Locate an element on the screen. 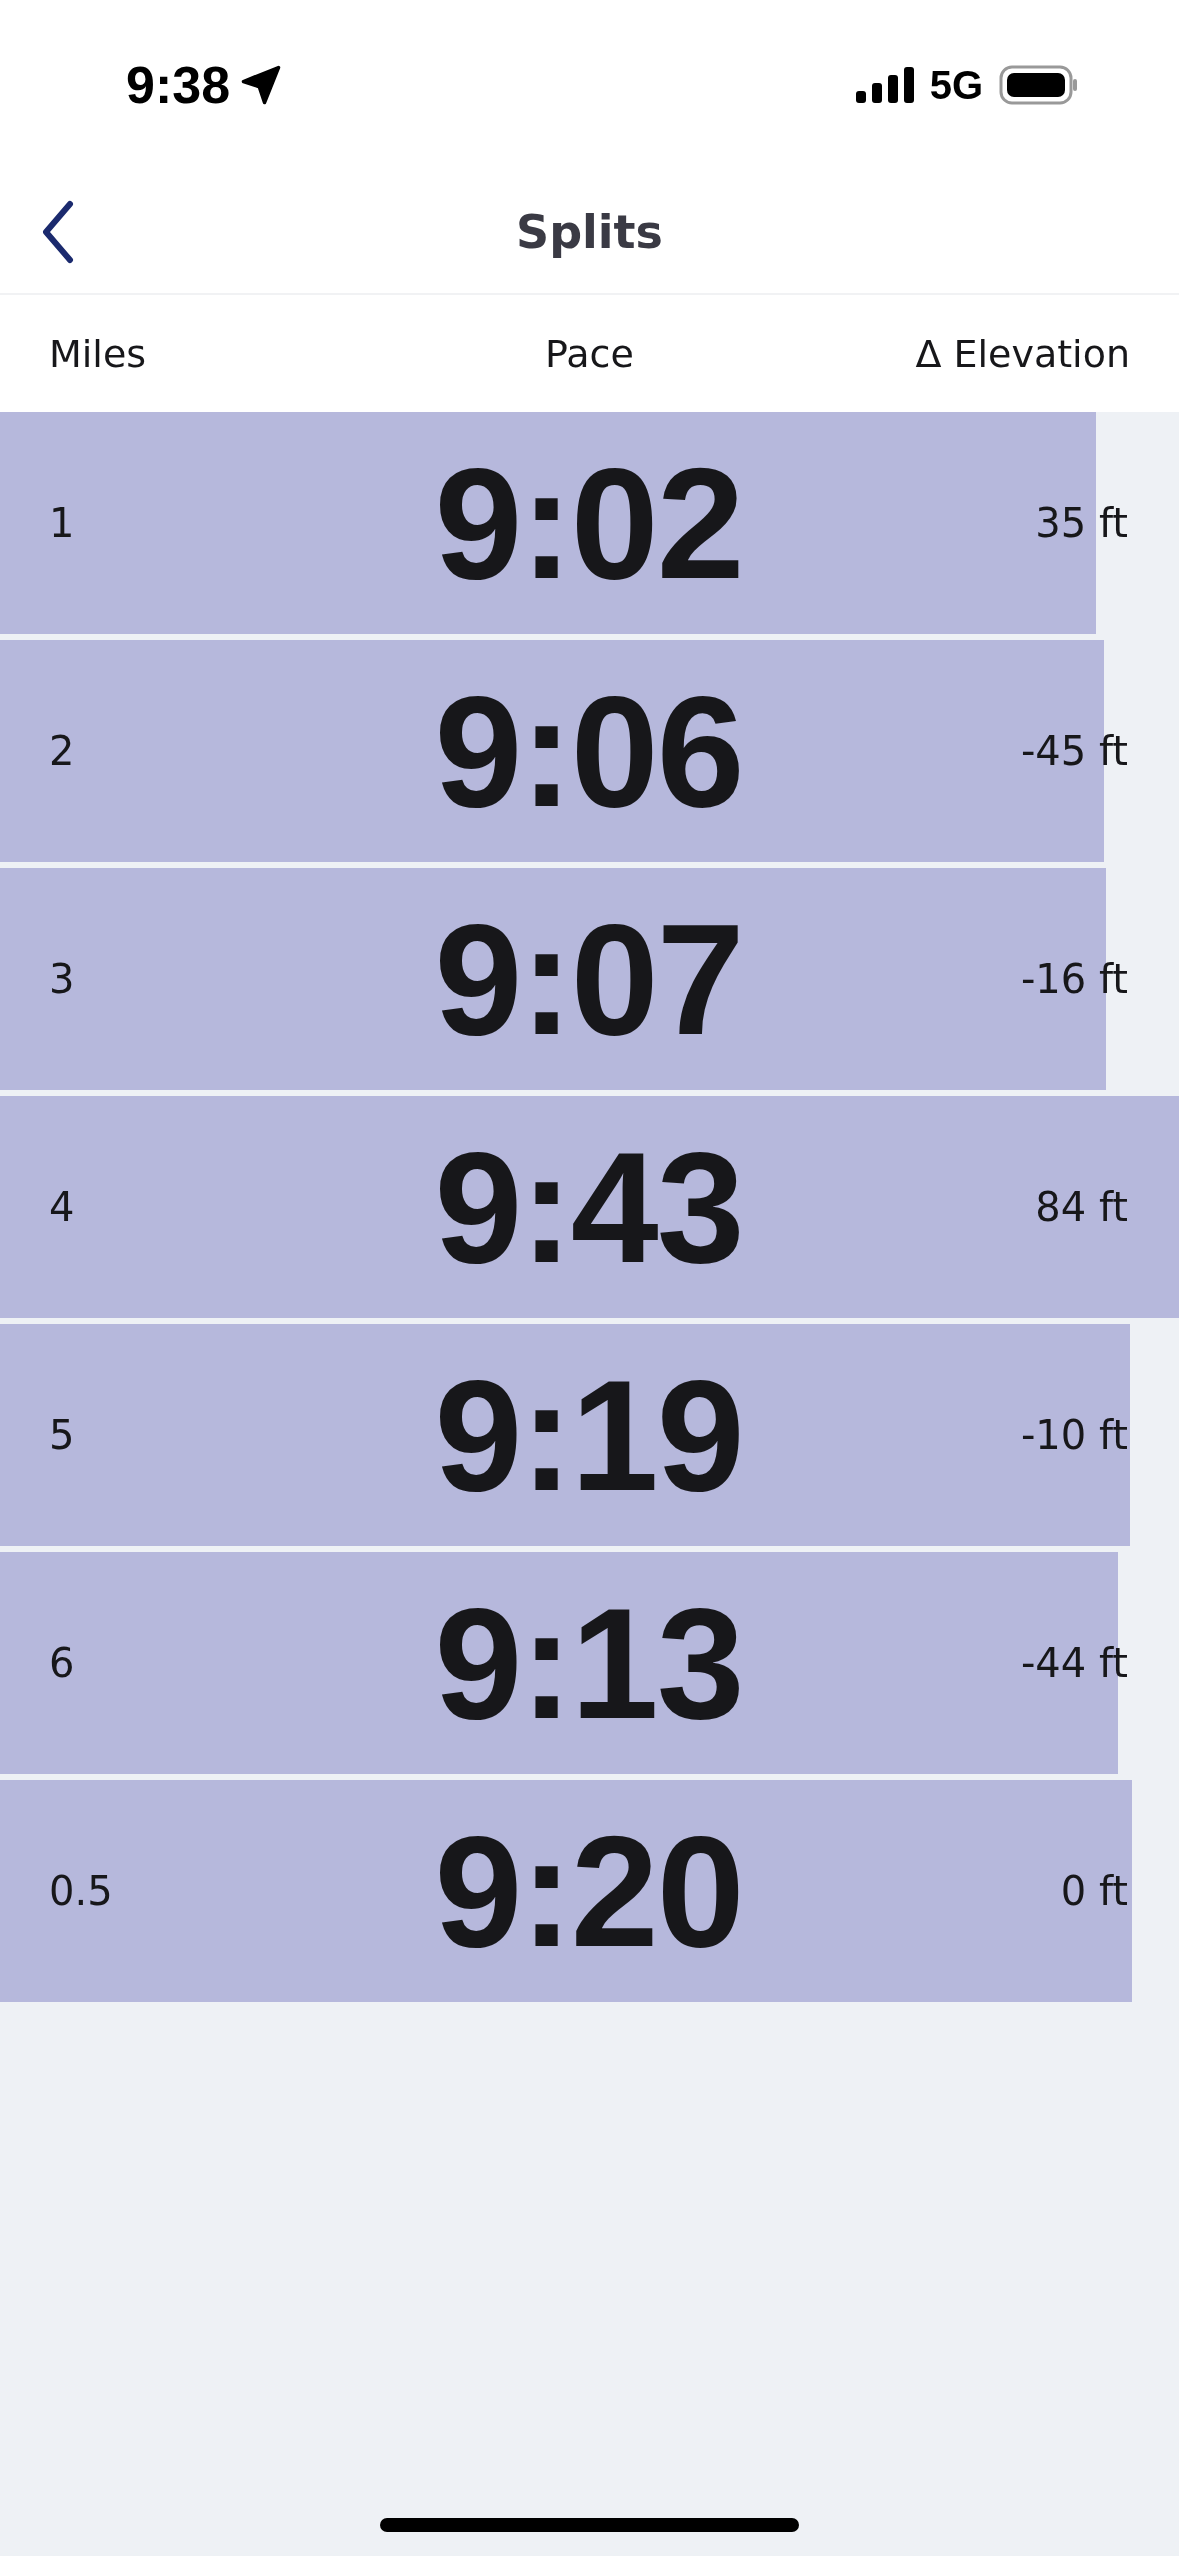  elevation-change: 35 ft is located at coordinates (1081, 523).